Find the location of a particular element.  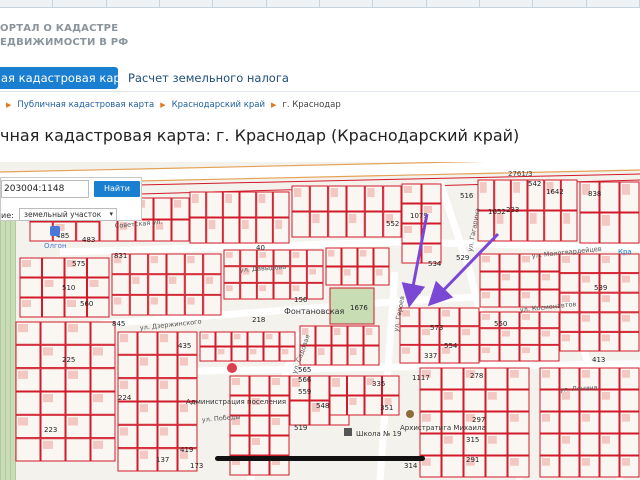

find-button: Найти is located at coordinates (117, 189).